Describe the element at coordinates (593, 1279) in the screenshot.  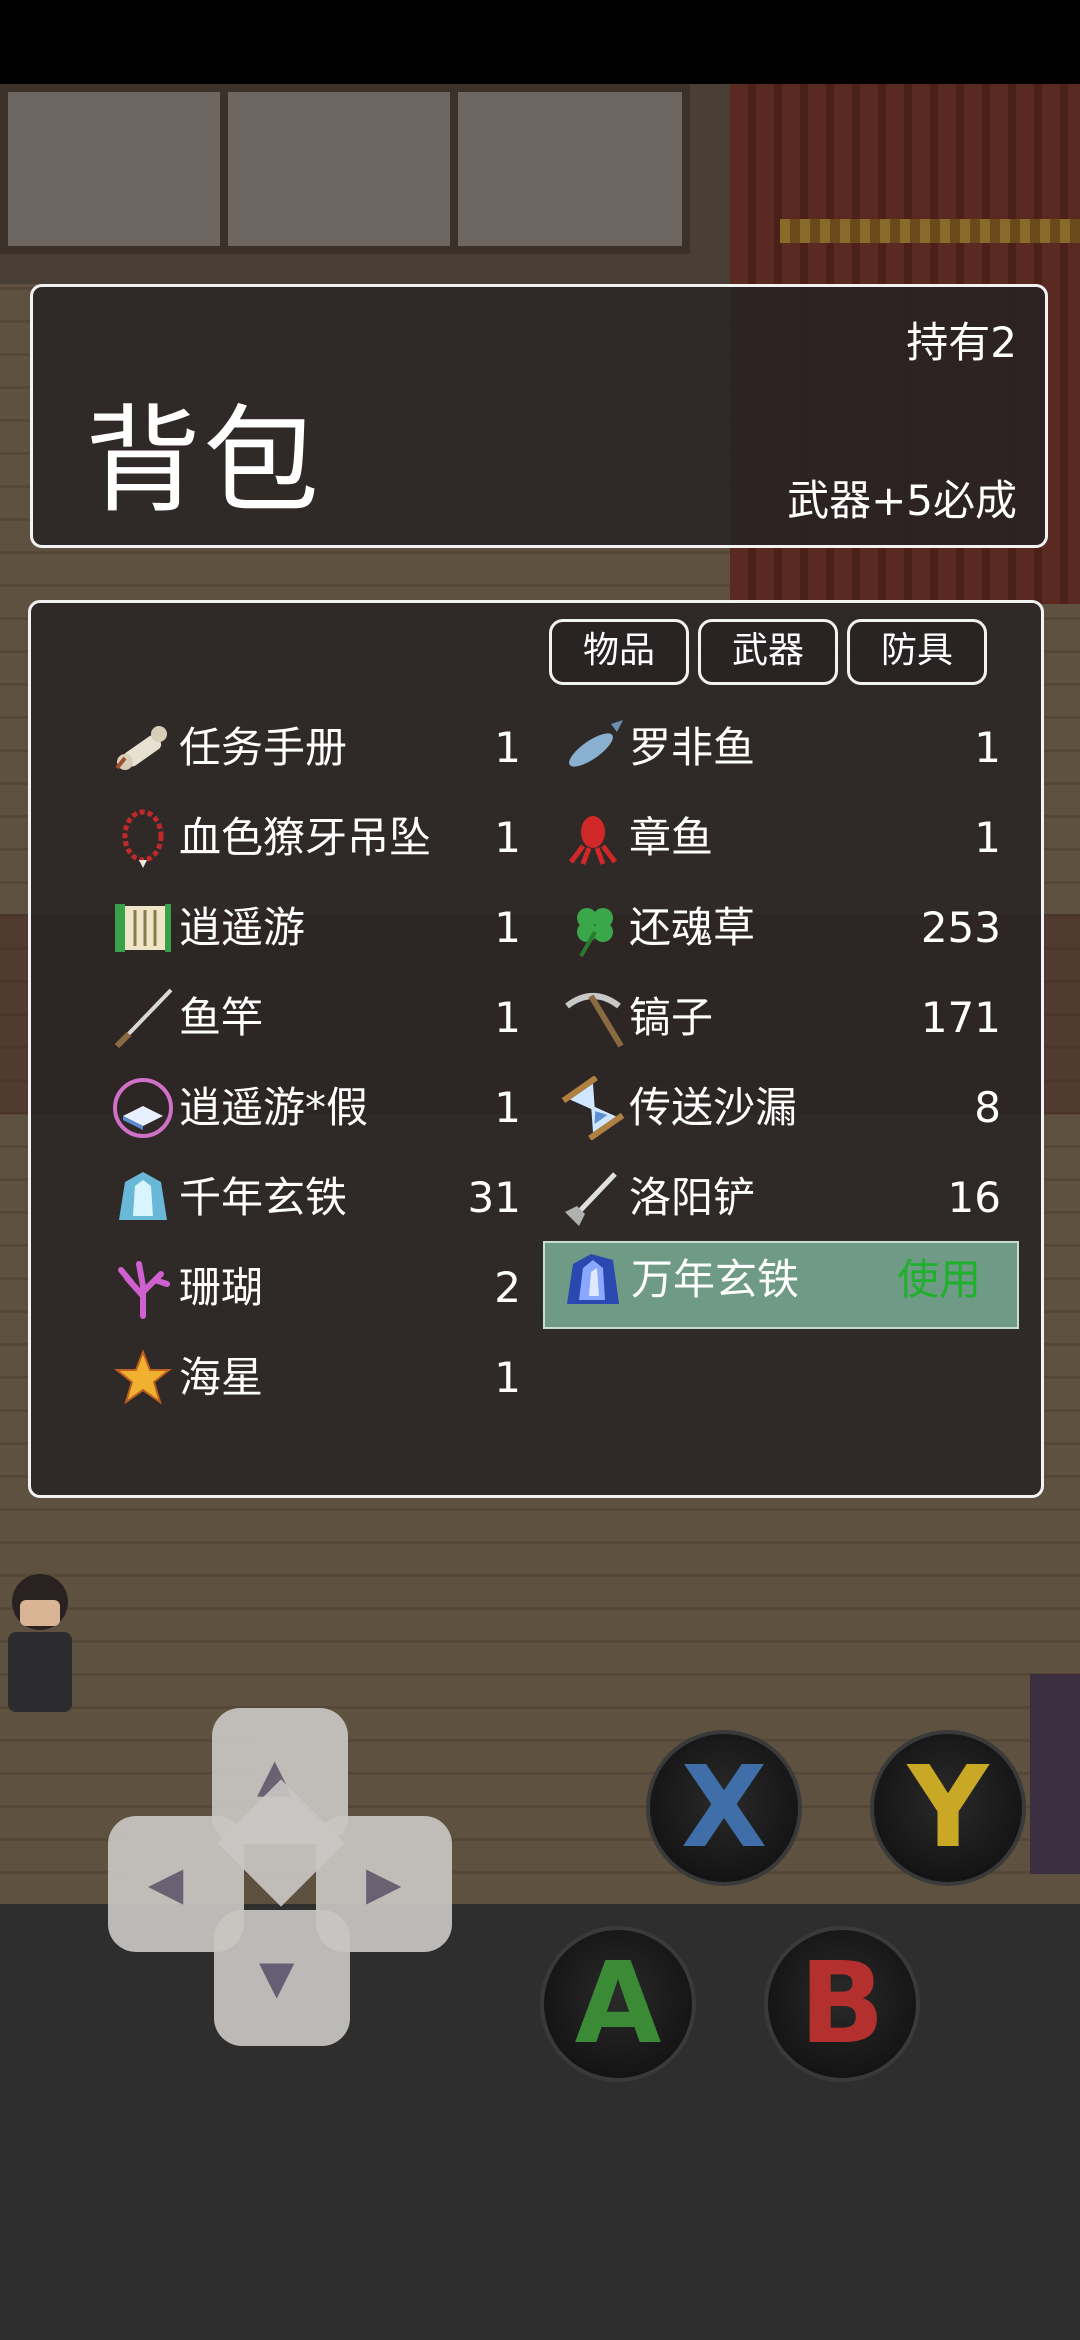
I see `crystal-ore-icon` at that location.